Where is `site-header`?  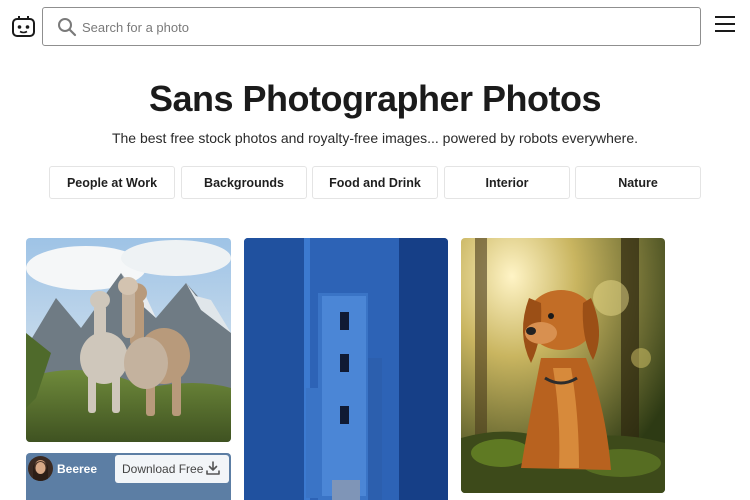
site-header is located at coordinates (375, 27).